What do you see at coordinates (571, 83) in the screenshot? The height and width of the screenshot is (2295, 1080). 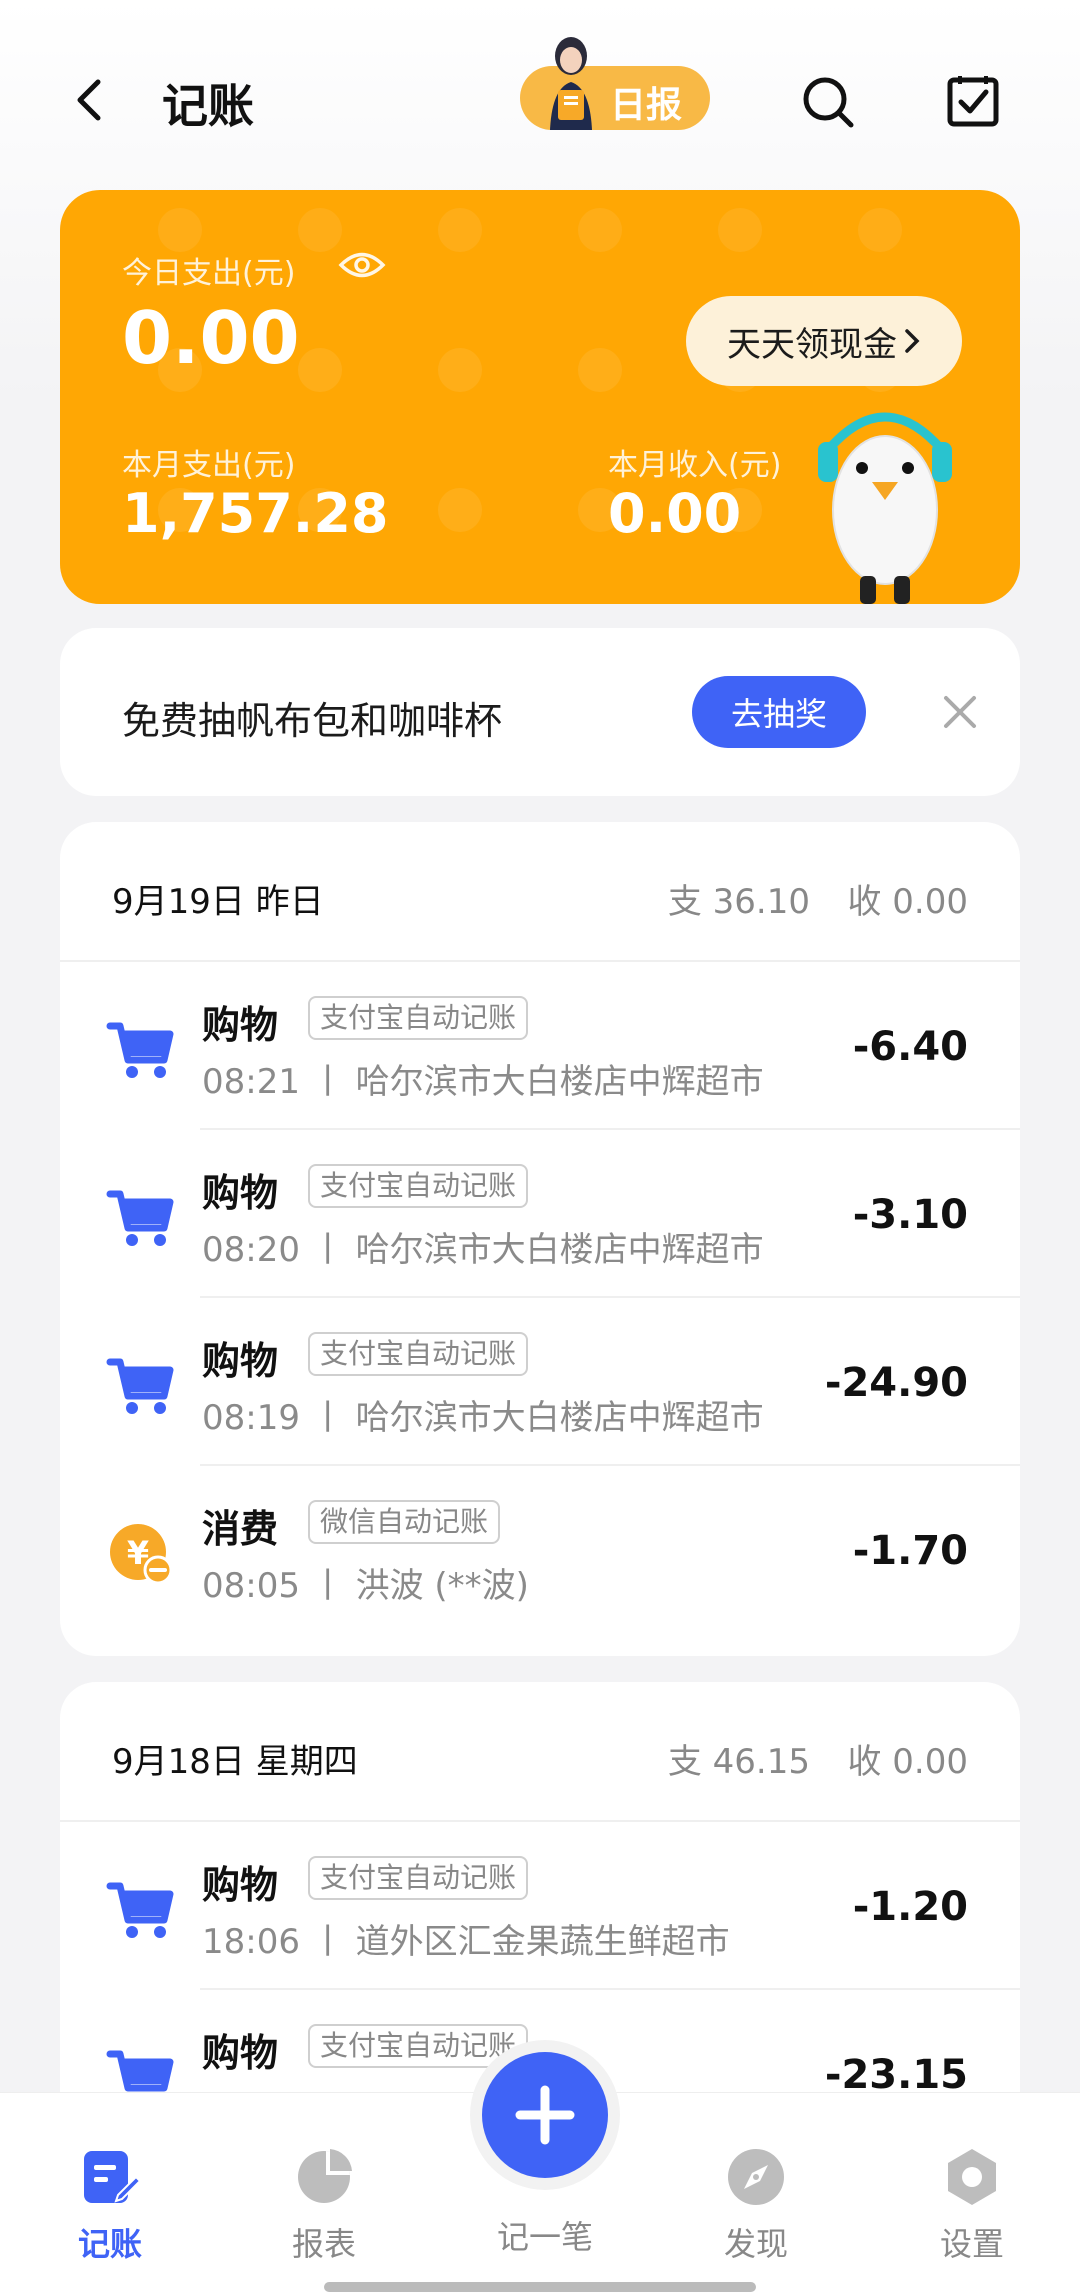 I see `assistant-avatar-icon` at bounding box center [571, 83].